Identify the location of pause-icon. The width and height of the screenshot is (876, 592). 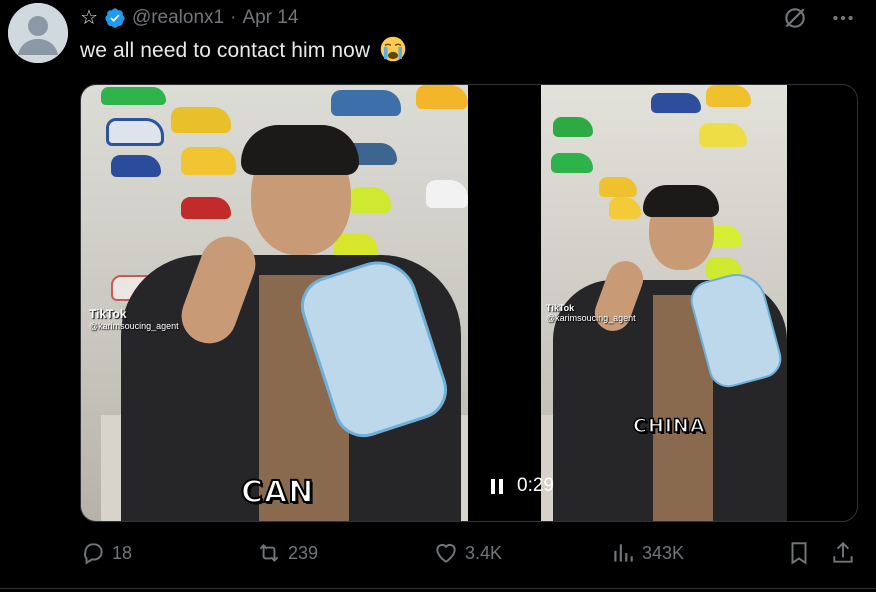
(497, 486).